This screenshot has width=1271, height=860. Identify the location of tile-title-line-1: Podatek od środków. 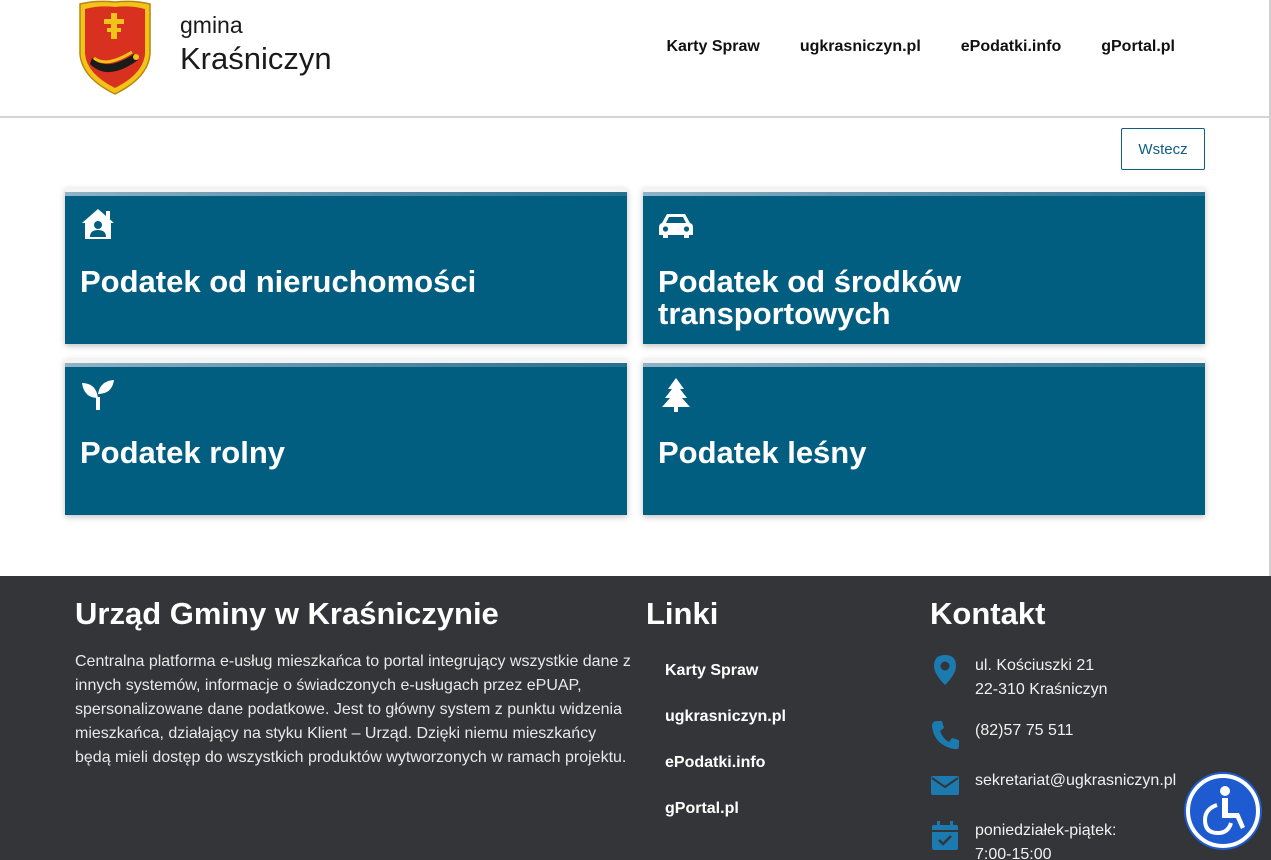
(810, 281).